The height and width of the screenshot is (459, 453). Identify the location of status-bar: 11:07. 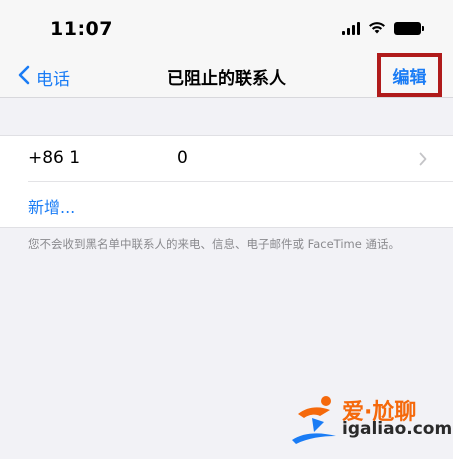
(226, 29).